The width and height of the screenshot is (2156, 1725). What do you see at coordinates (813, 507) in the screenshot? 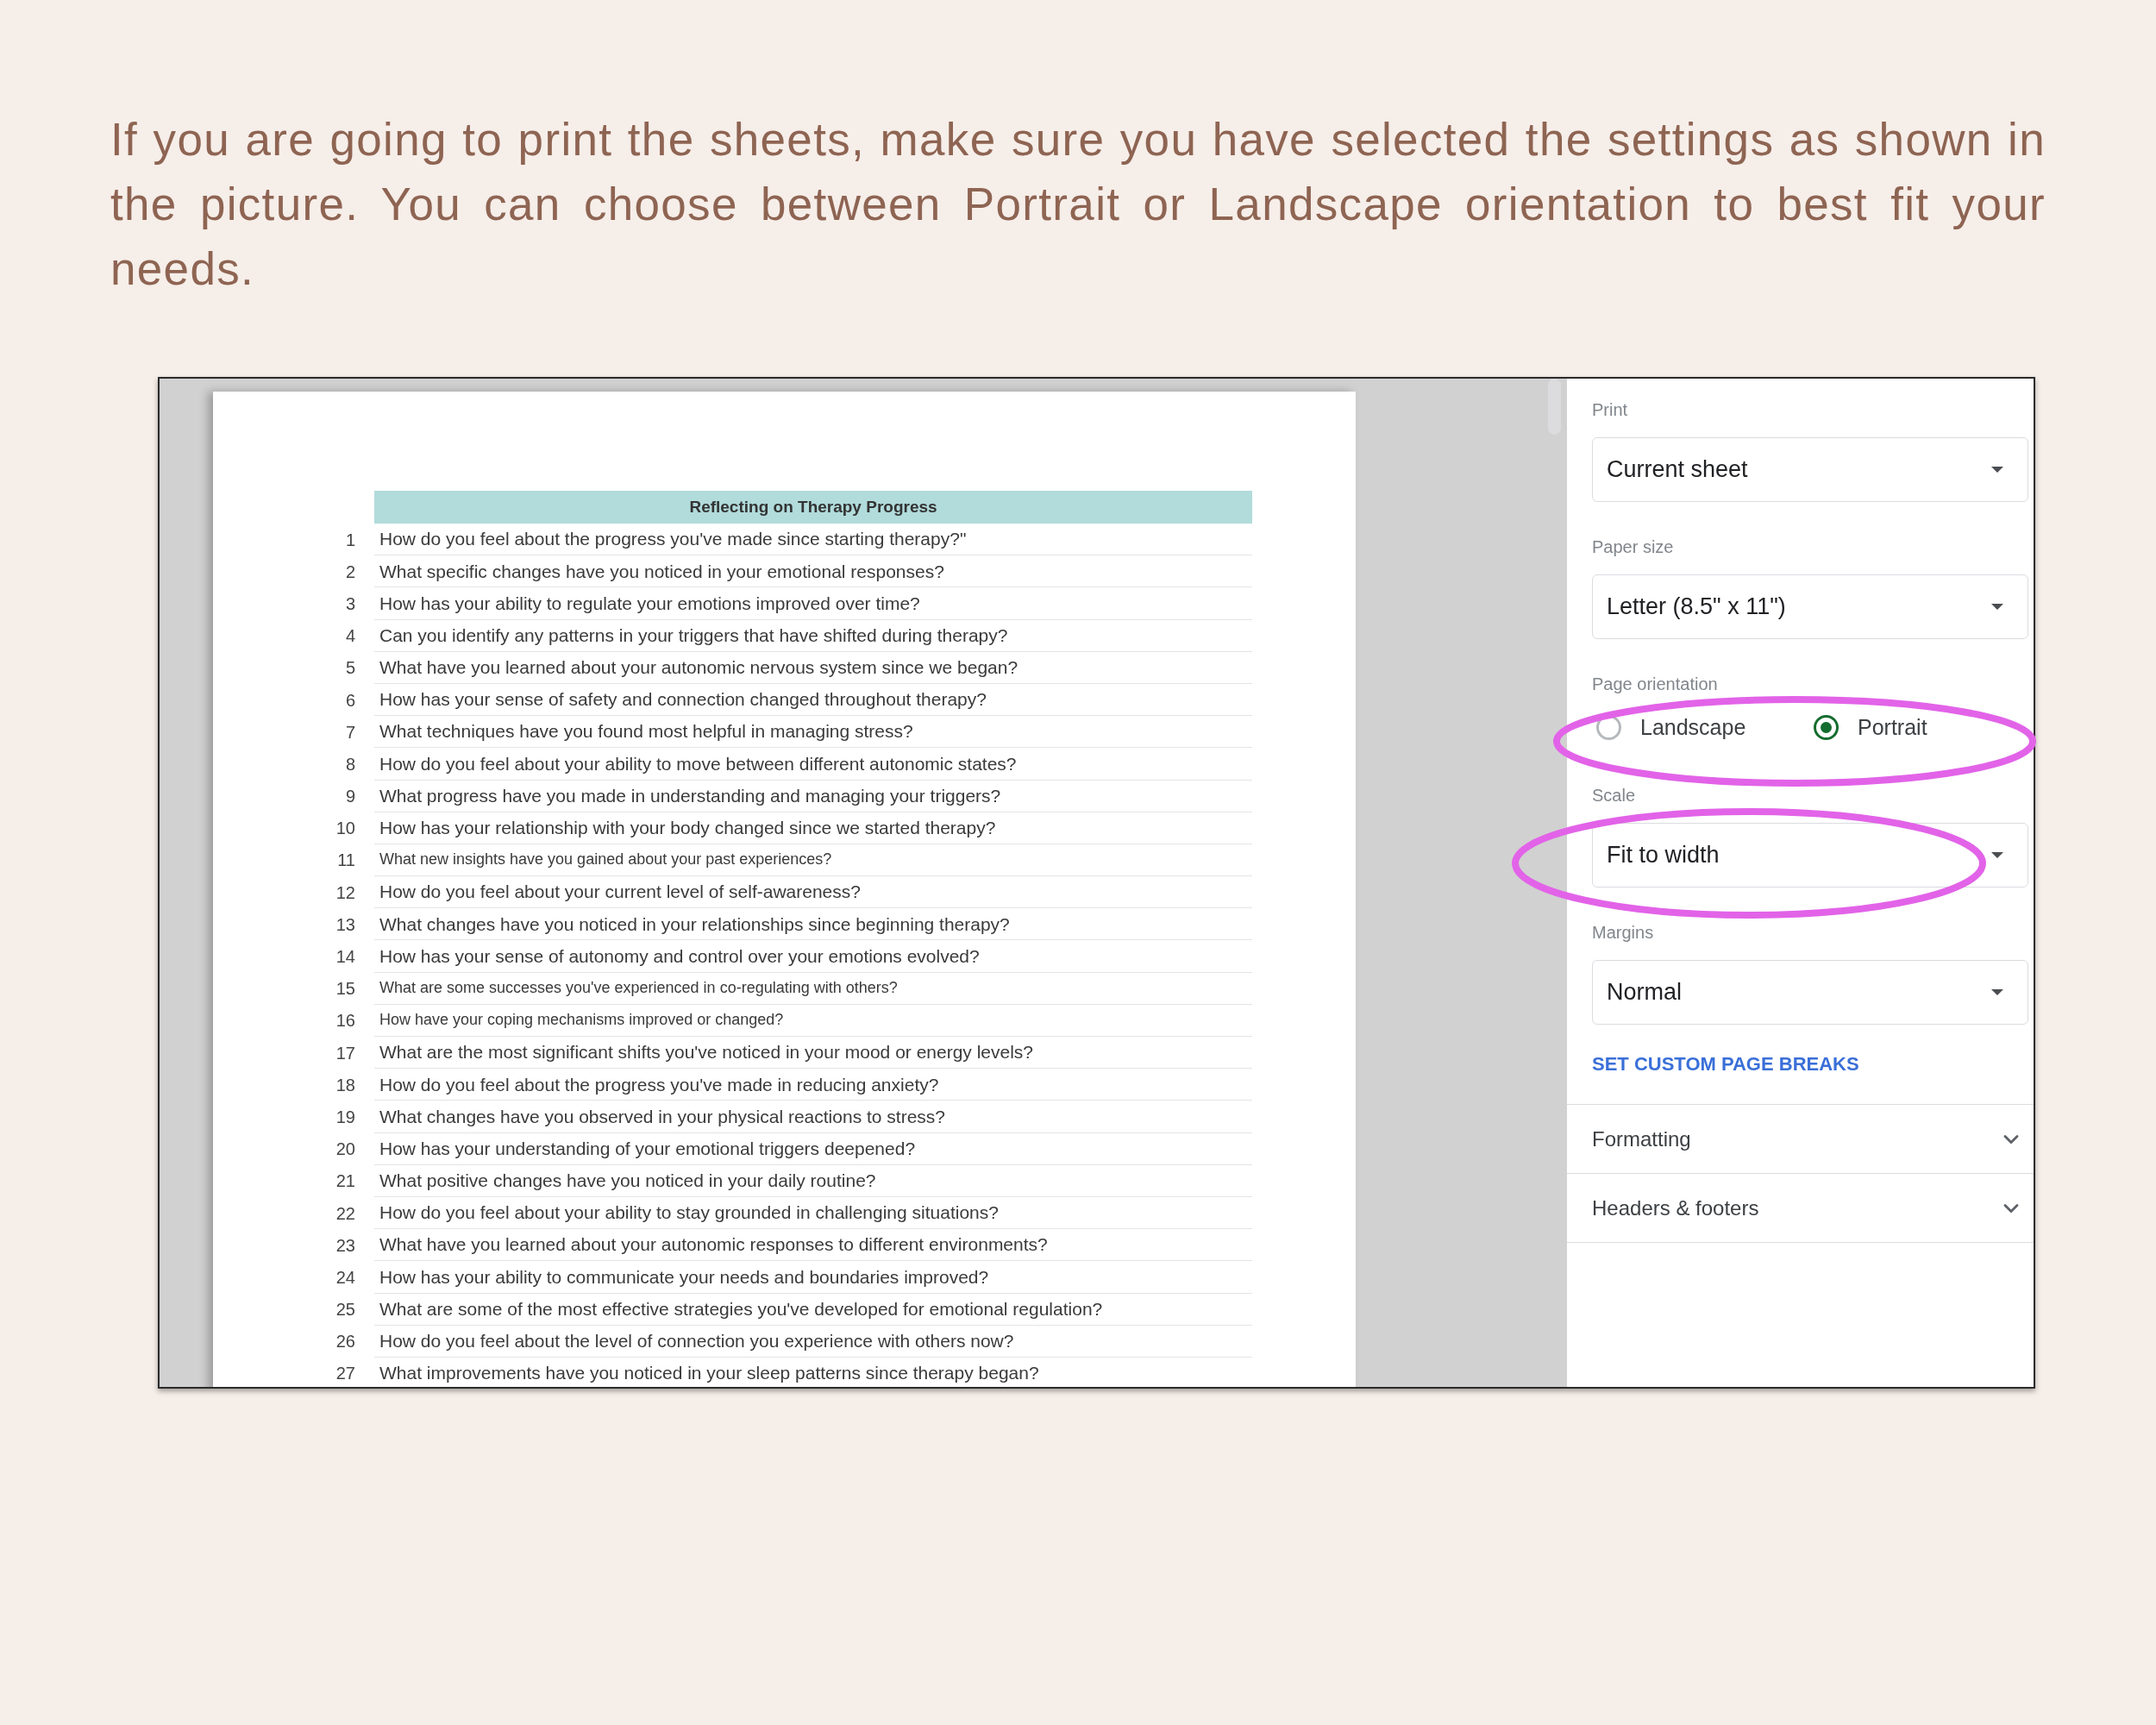
I see `table-header: Reflecting on Therapy Progress` at bounding box center [813, 507].